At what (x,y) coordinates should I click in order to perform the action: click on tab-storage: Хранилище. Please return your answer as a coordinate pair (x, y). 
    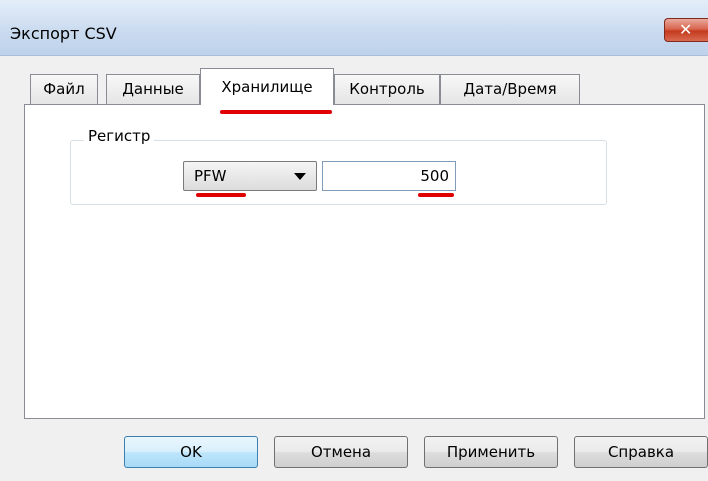
    Looking at the image, I should click on (267, 86).